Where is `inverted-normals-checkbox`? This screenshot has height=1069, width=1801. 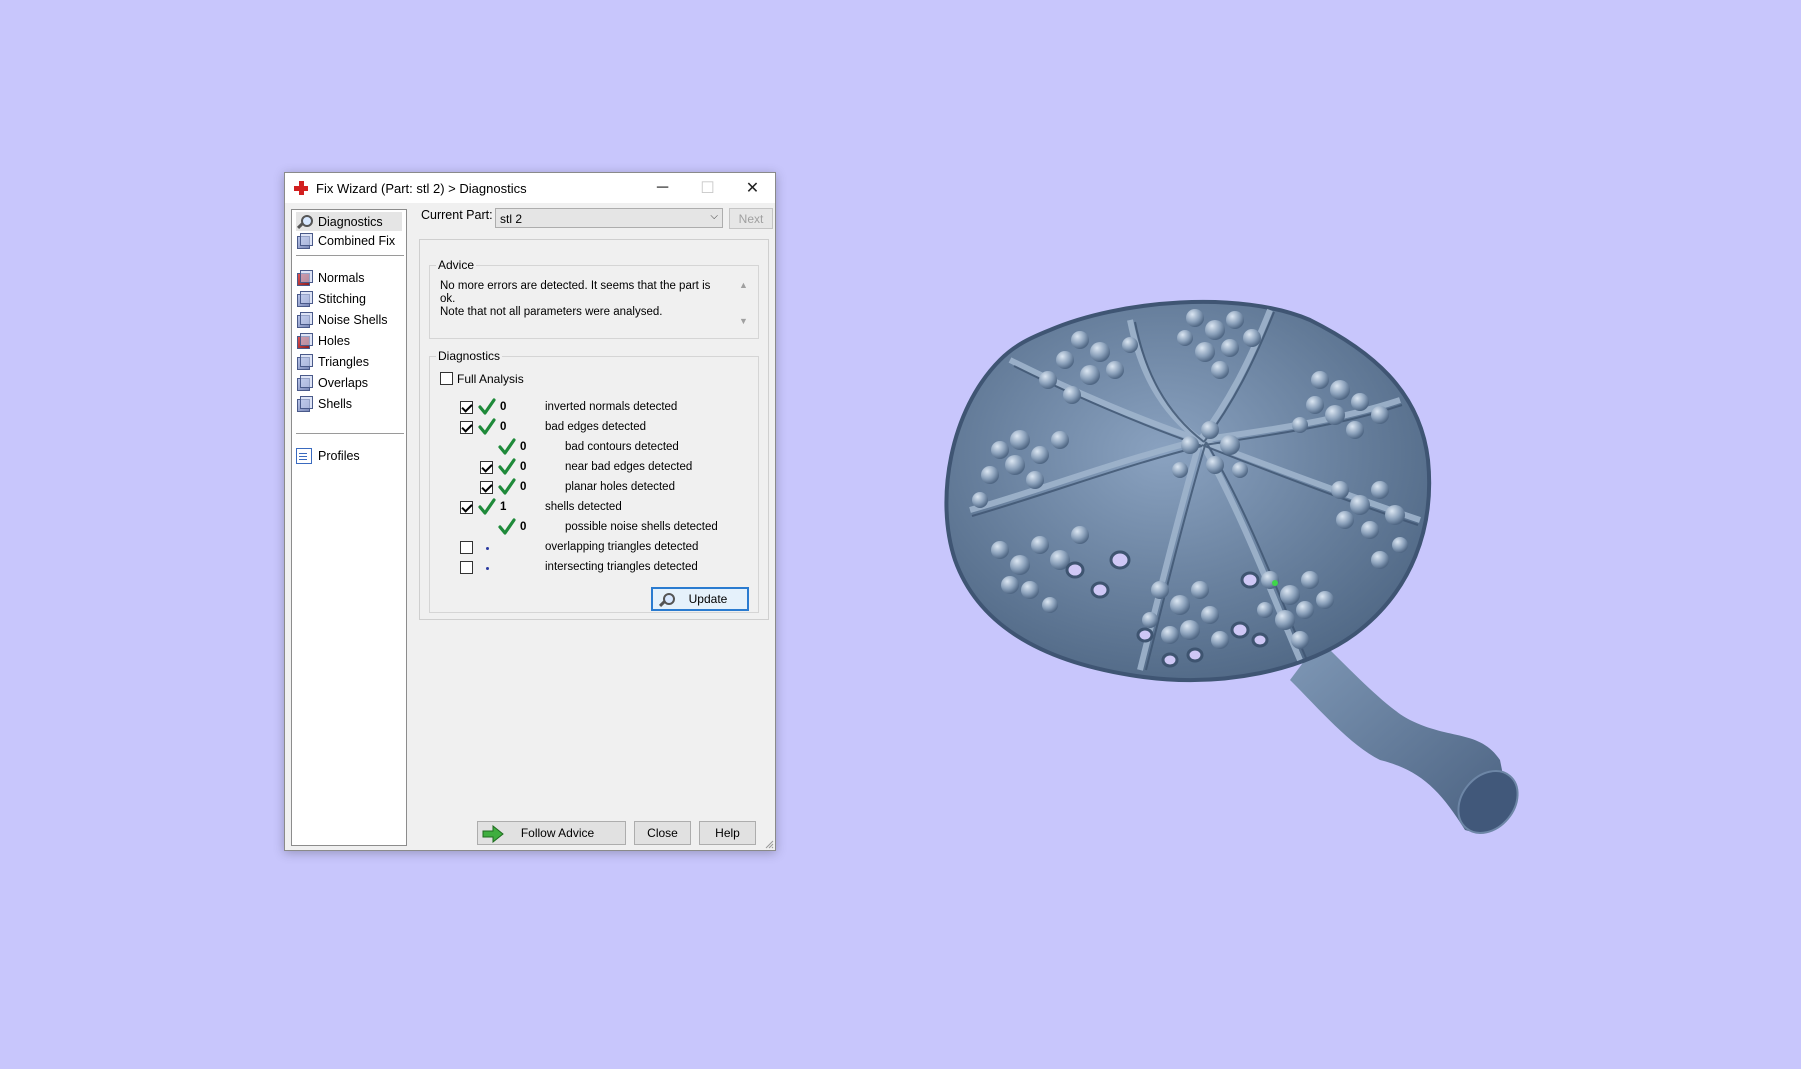
inverted-normals-checkbox is located at coordinates (466, 407).